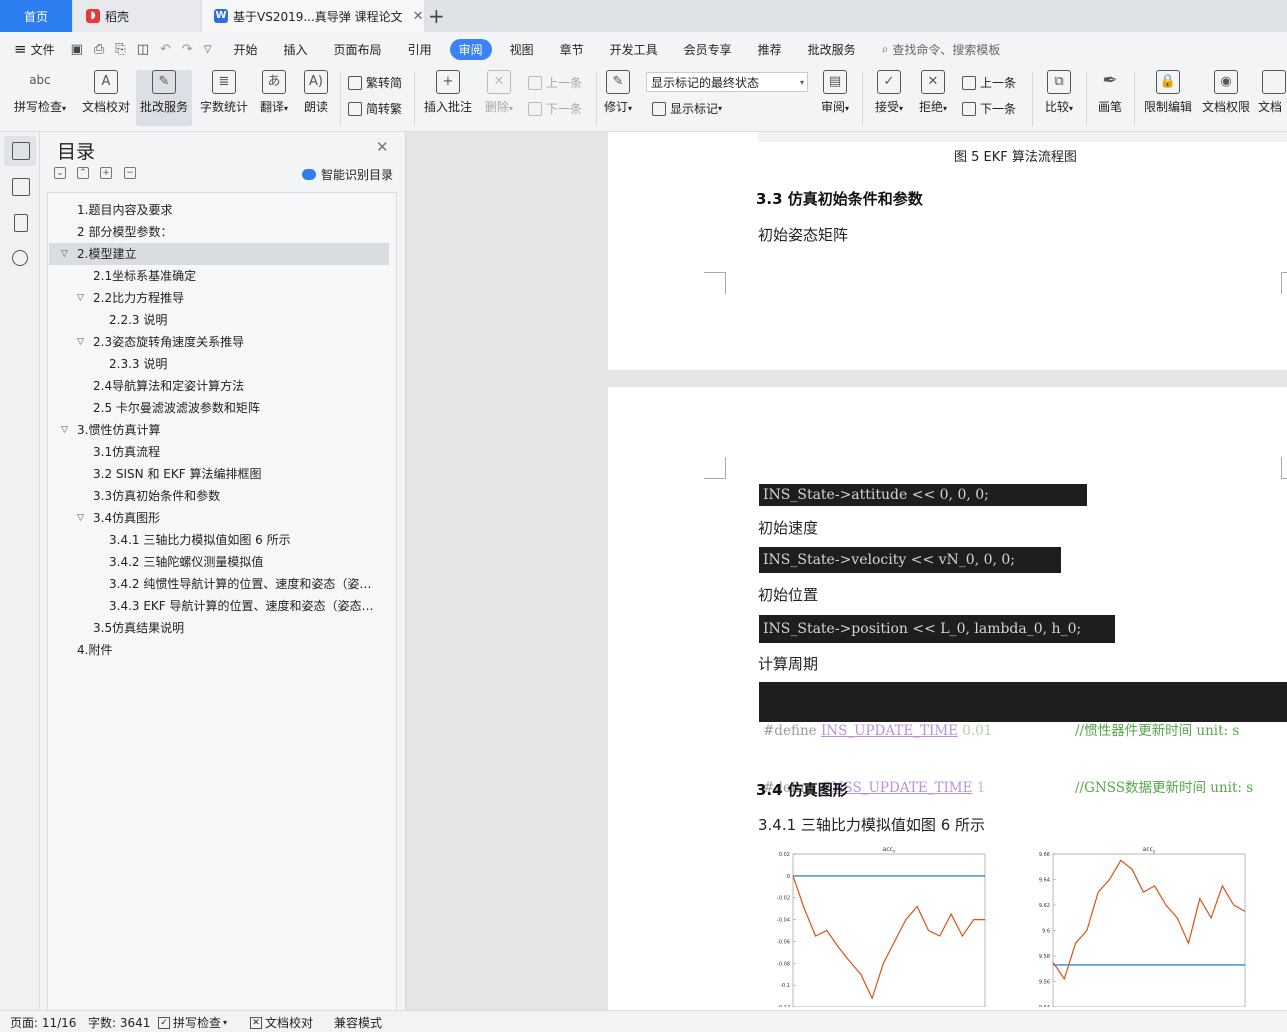 The height and width of the screenshot is (1032, 1287). I want to click on new-tab-icon: +, so click(436, 16).